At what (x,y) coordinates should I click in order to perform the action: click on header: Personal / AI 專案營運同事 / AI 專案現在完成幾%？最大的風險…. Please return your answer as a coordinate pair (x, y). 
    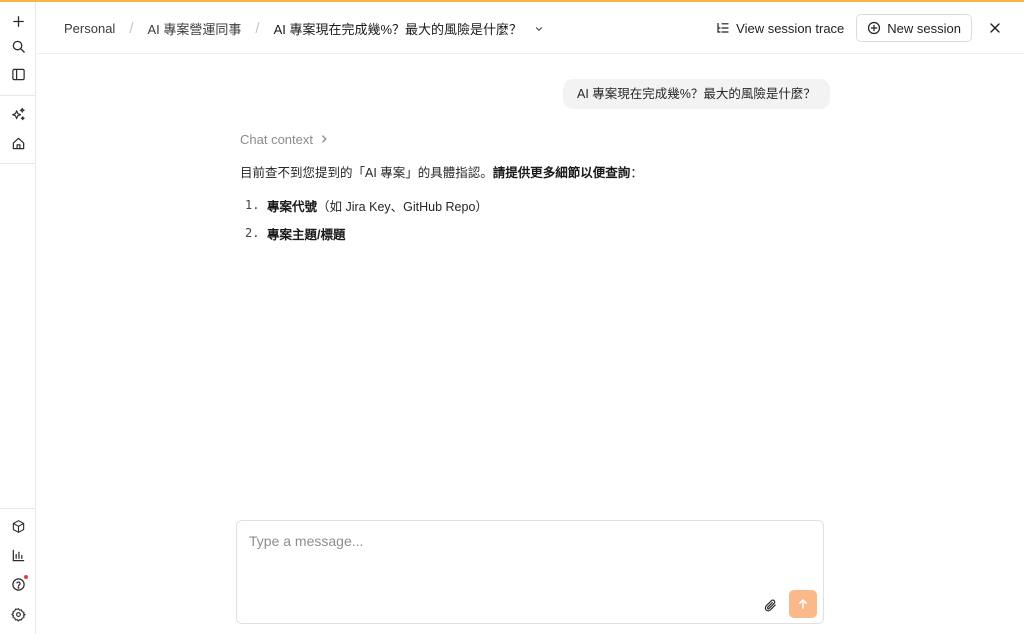
    Looking at the image, I should click on (530, 28).